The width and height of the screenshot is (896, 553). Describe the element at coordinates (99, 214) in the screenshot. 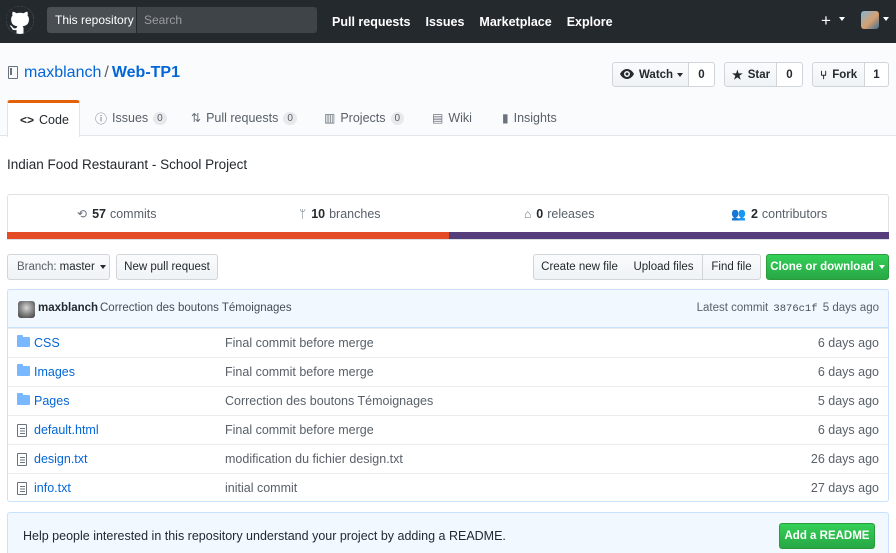

I see `commits-count: 57` at that location.